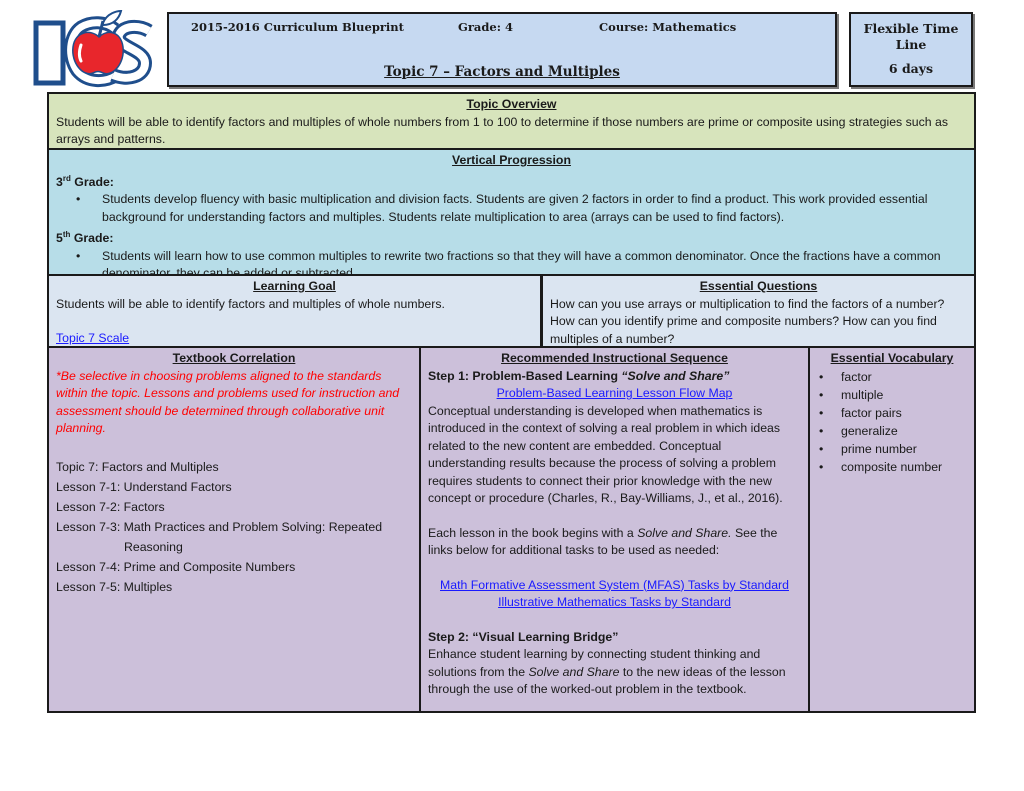  I want to click on grade-3-label: 3rd Grade:, so click(85, 181).